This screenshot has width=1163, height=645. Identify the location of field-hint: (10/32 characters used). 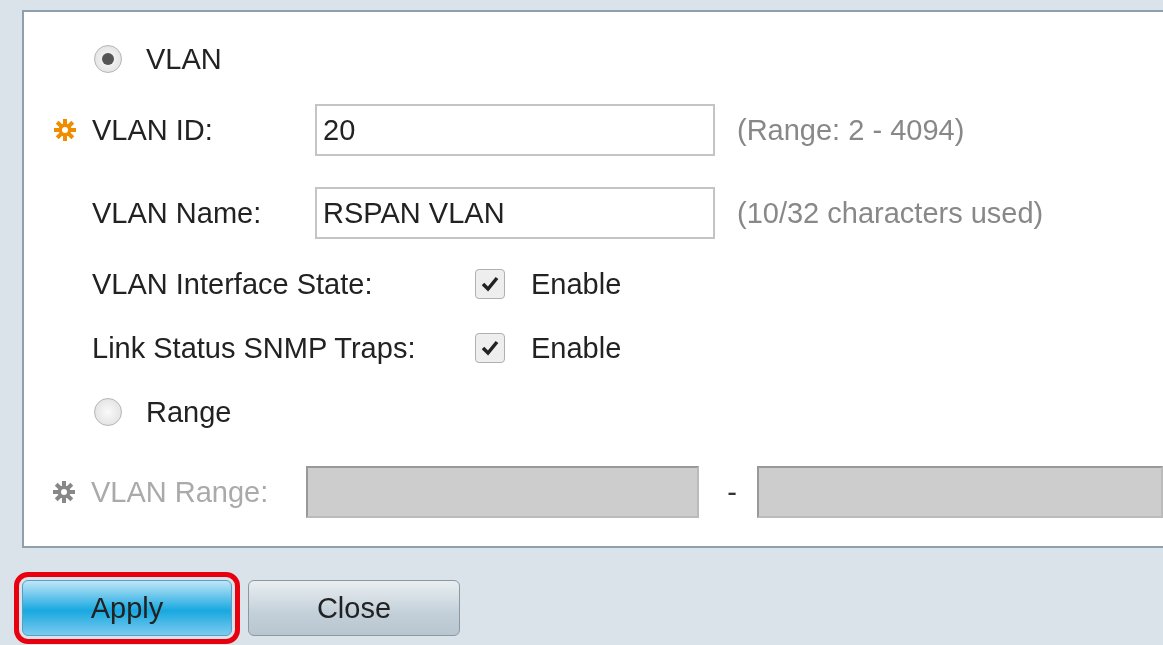
(890, 213).